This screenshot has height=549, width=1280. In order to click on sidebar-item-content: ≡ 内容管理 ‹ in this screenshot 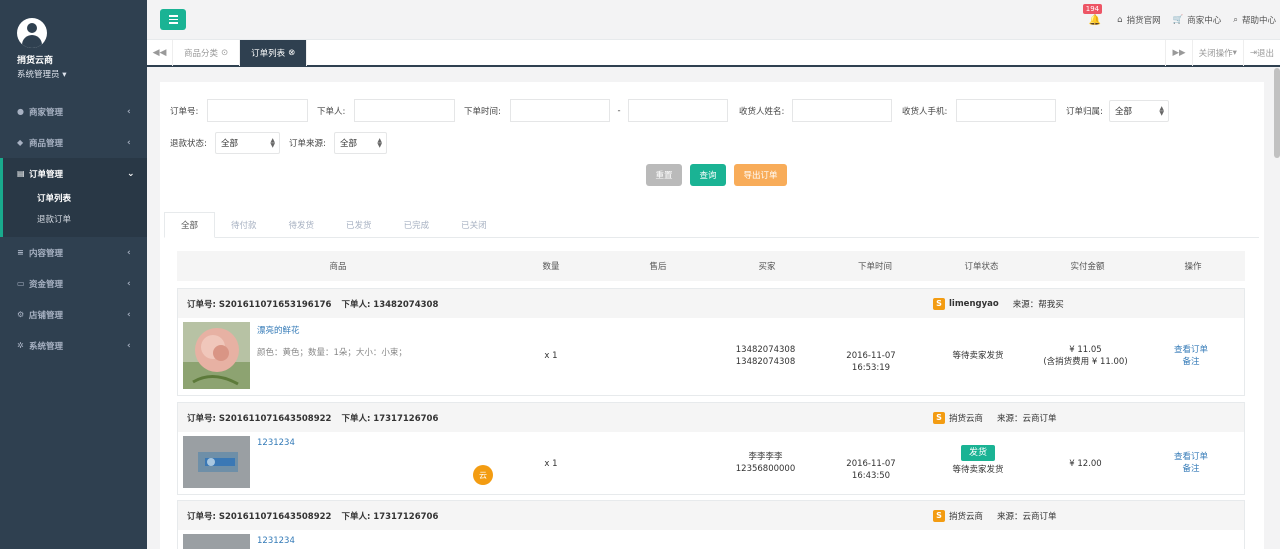, I will do `click(73, 252)`.